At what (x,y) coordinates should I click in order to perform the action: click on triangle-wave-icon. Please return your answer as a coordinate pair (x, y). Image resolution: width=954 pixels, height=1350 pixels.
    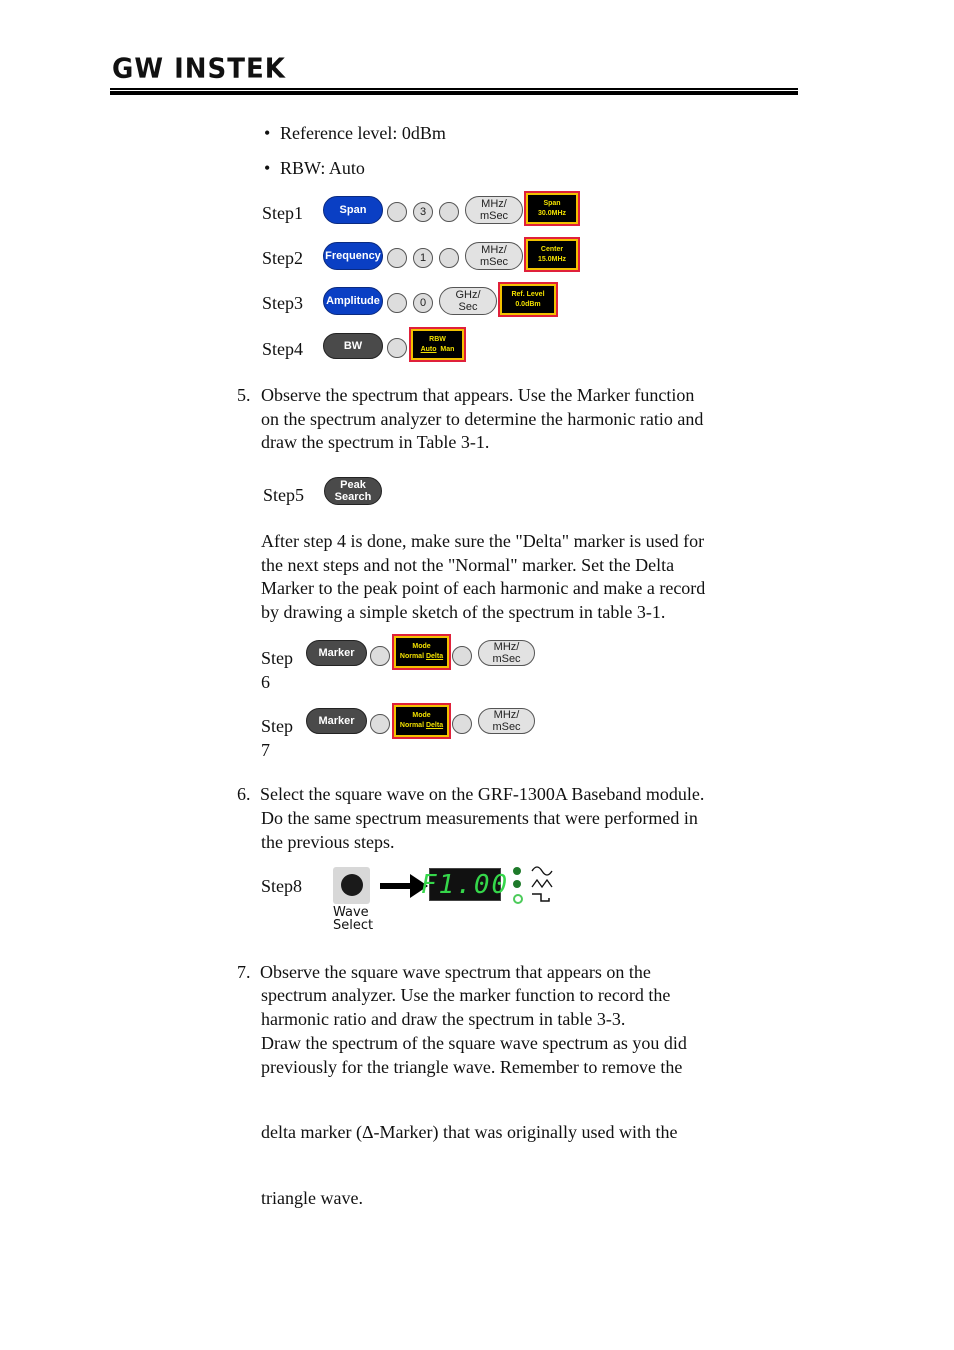
    Looking at the image, I should click on (542, 883).